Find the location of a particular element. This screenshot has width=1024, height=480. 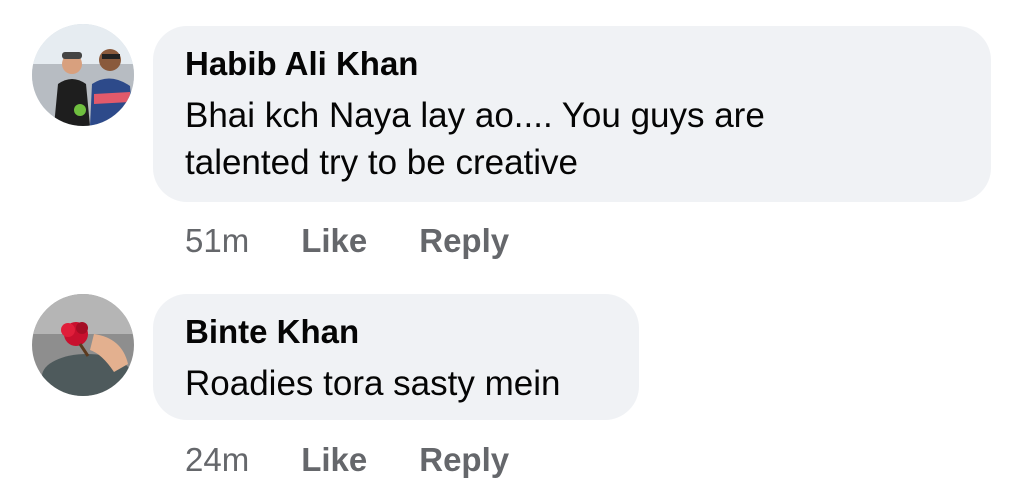

comment-author: Habib Ali Khan is located at coordinates (572, 64).